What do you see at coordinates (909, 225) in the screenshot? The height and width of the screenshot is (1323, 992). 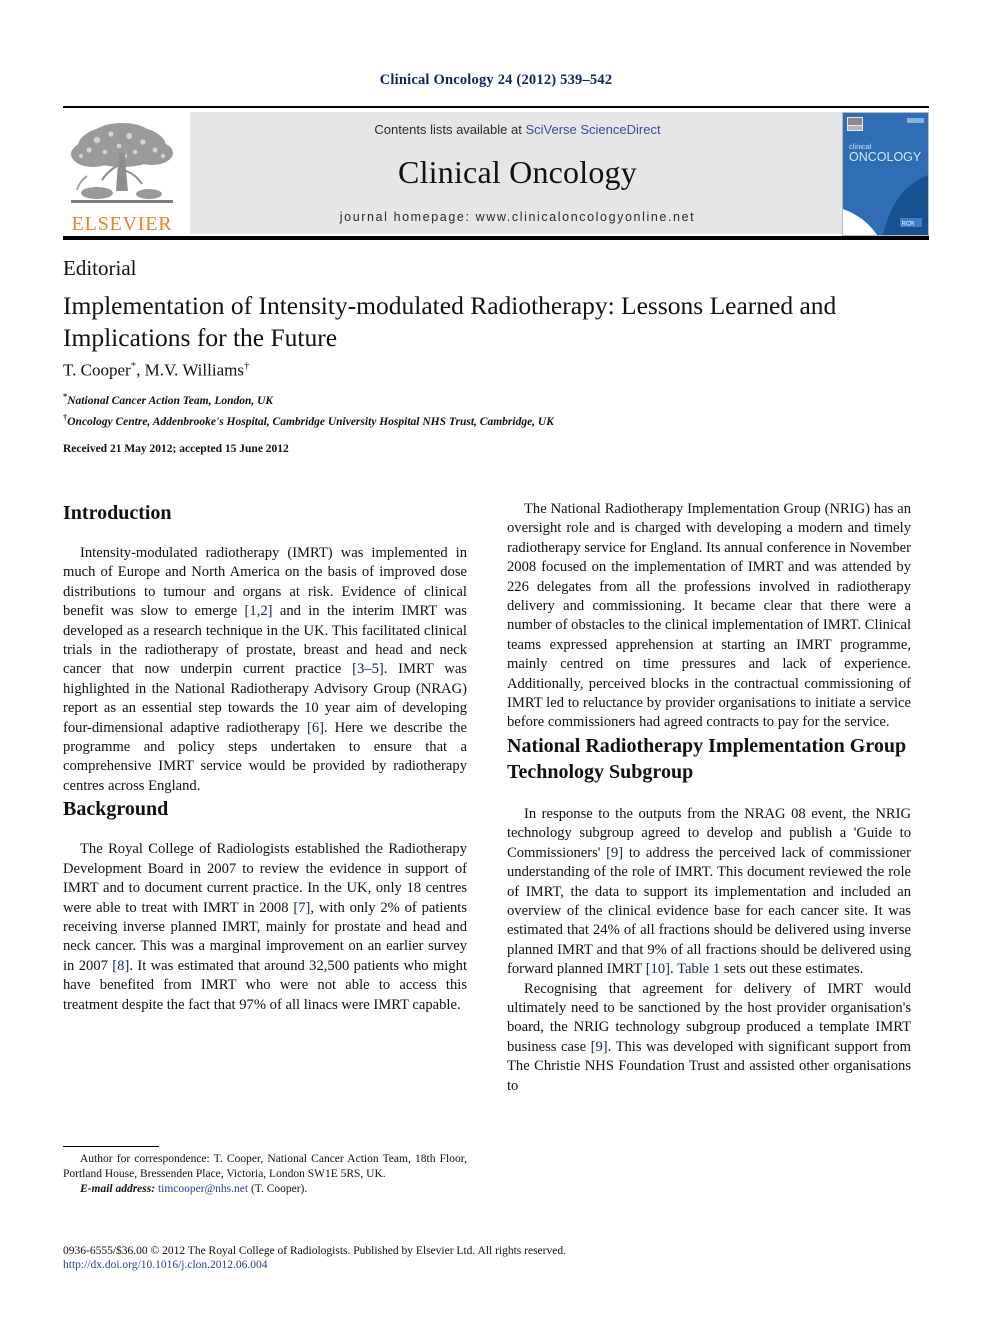 I see `svg-text: RCR` at bounding box center [909, 225].